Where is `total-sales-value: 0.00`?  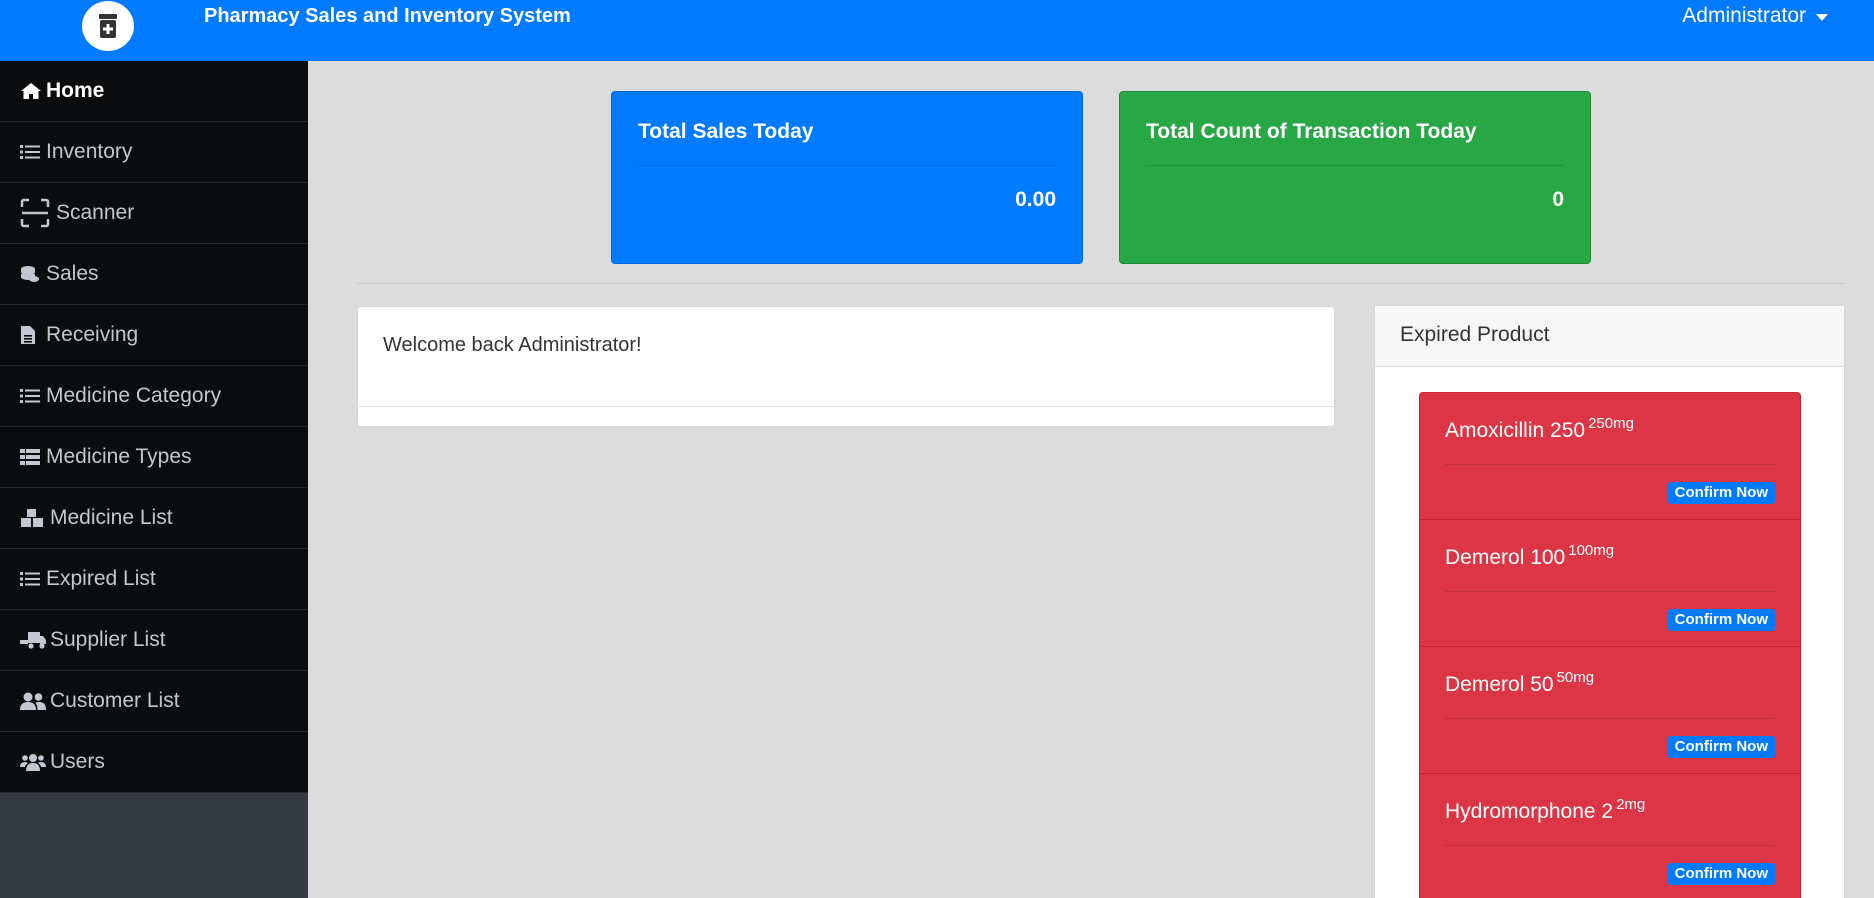
total-sales-value: 0.00 is located at coordinates (1035, 199).